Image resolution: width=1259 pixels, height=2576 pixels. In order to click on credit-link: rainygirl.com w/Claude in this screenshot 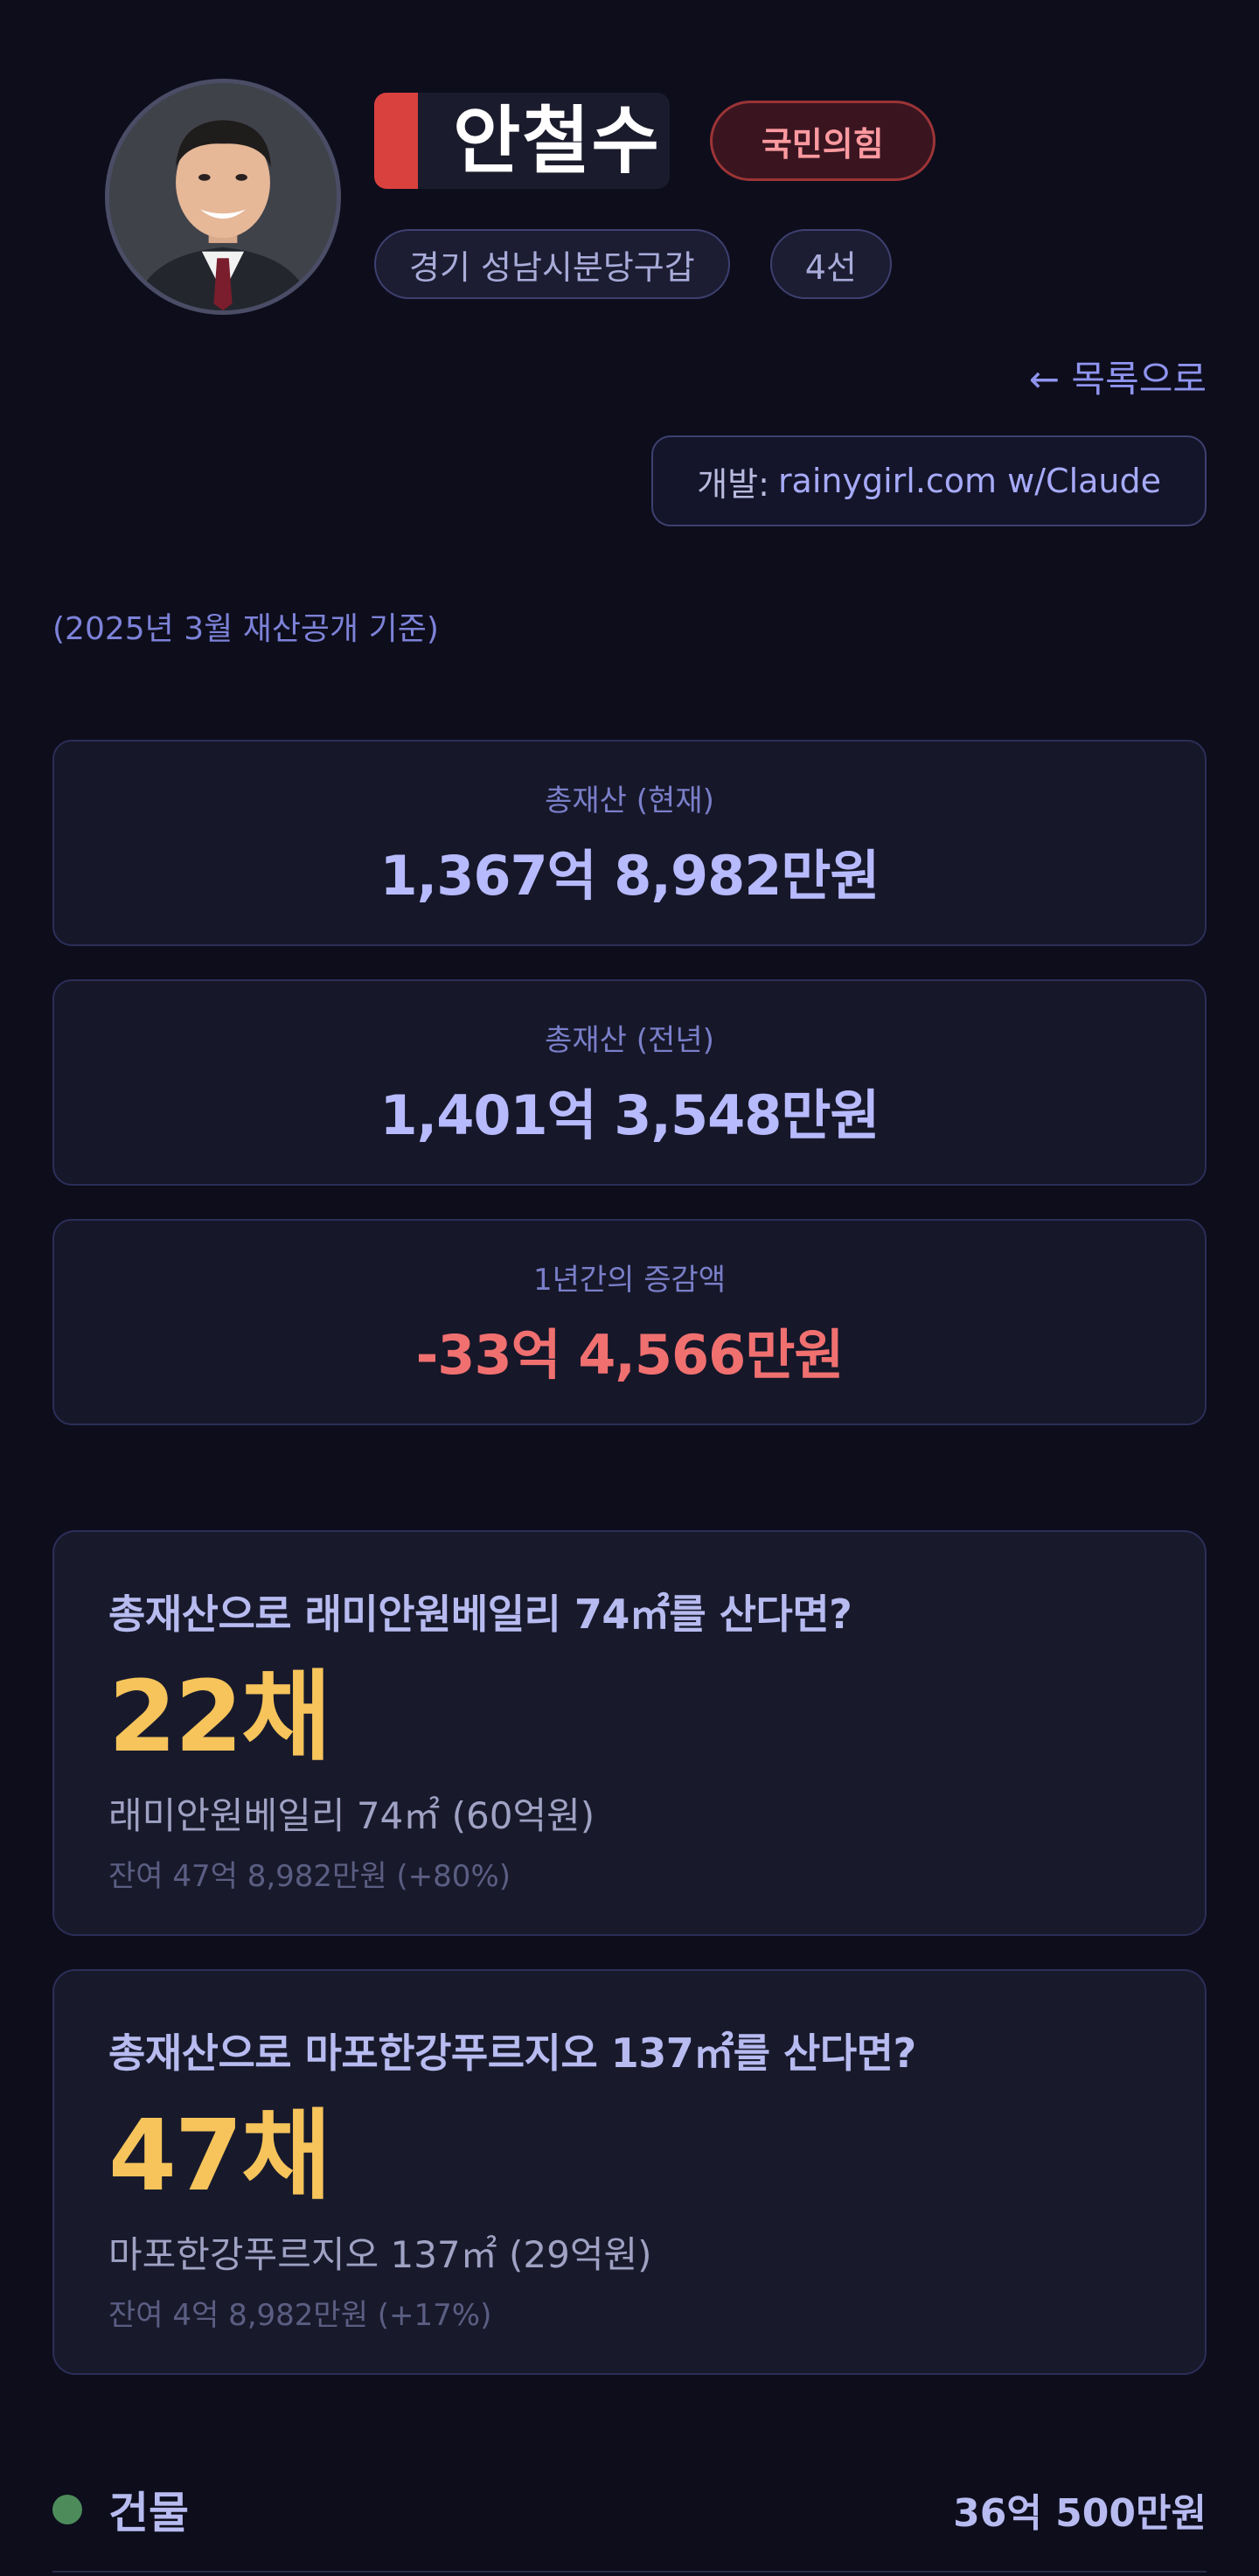, I will do `click(969, 481)`.